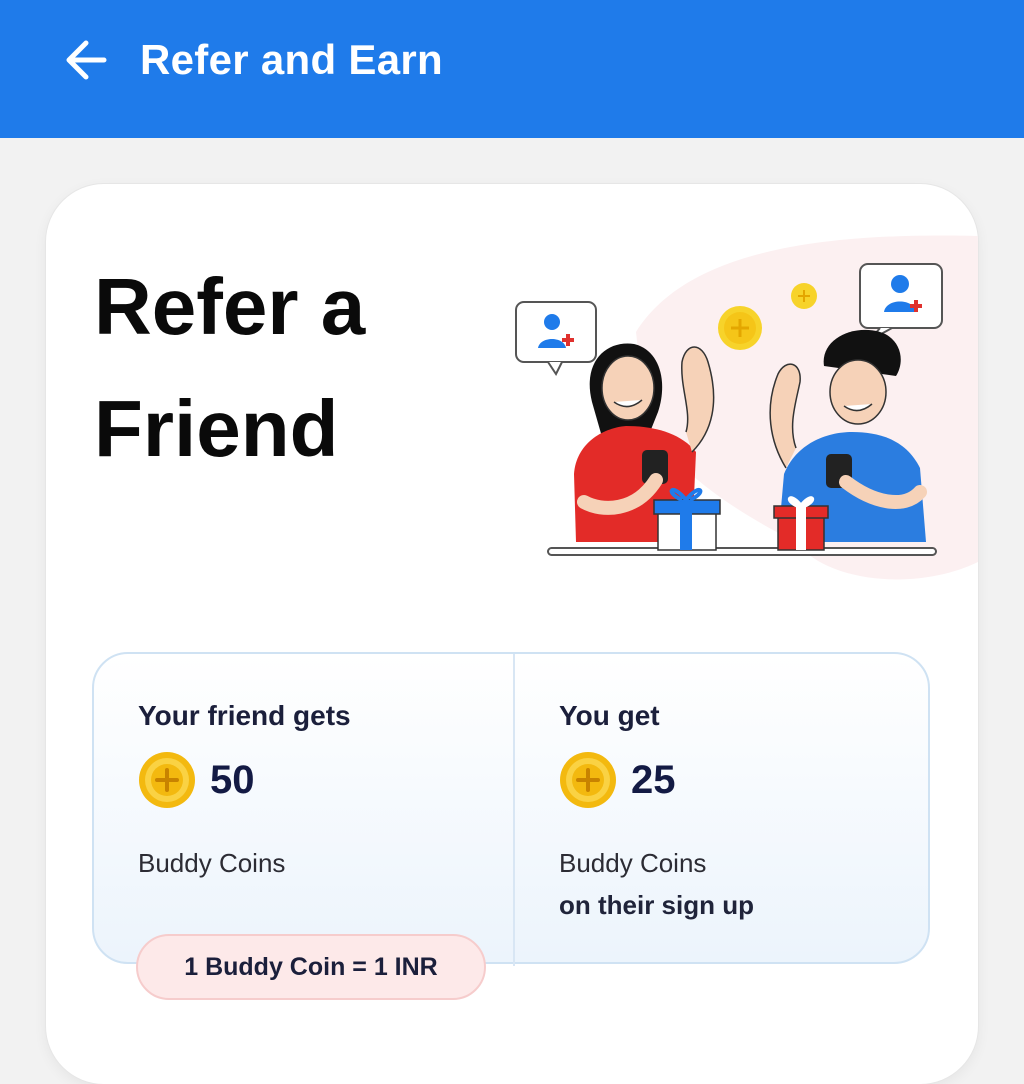  Describe the element at coordinates (656, 905) in the screenshot. I see `your-reward-condition: on their sign up` at that location.